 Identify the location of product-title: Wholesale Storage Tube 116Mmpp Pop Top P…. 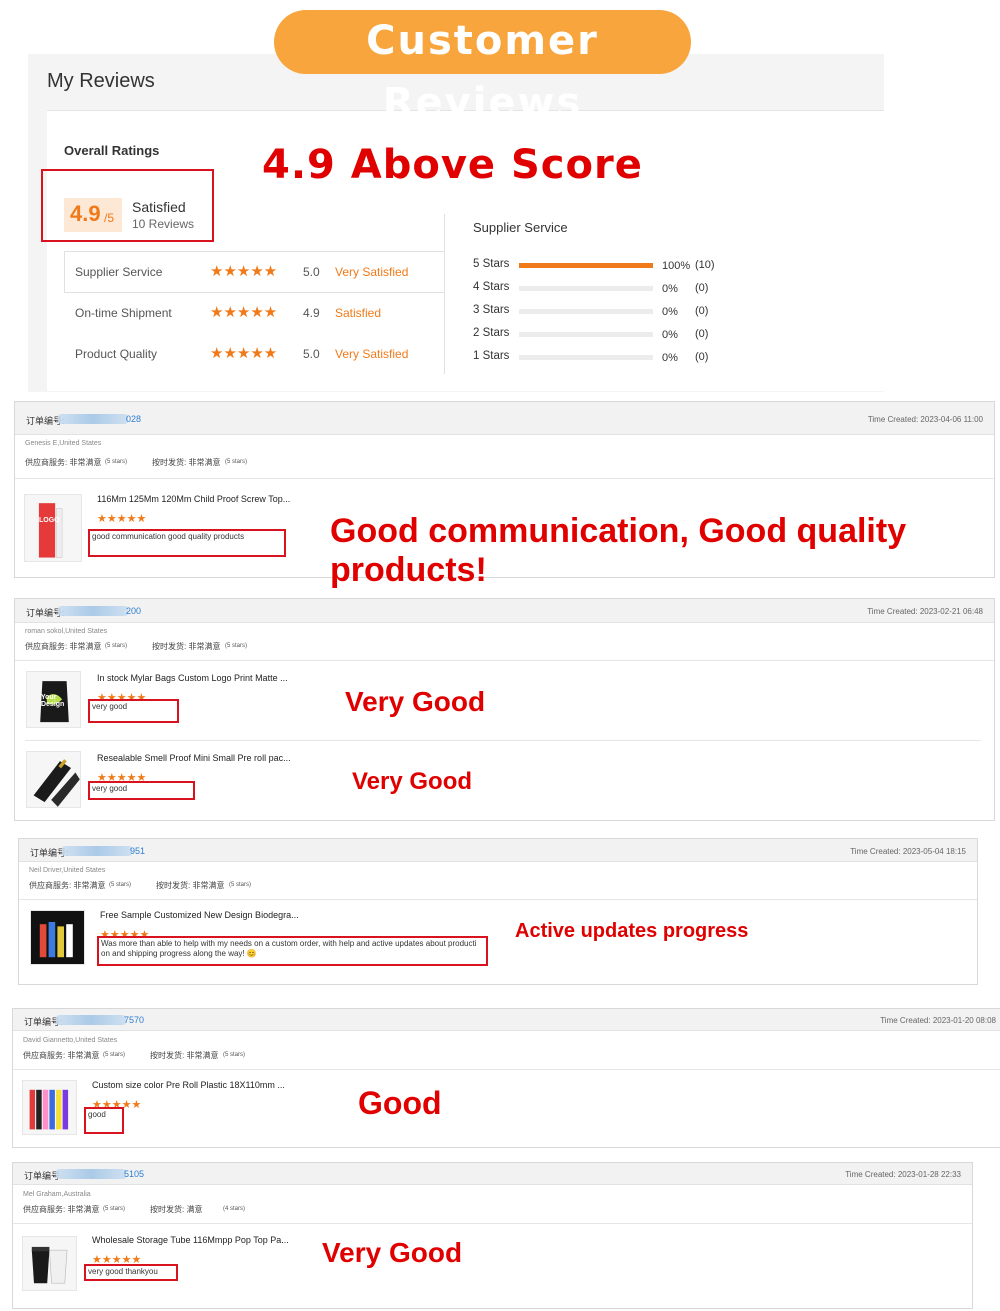
(190, 1240).